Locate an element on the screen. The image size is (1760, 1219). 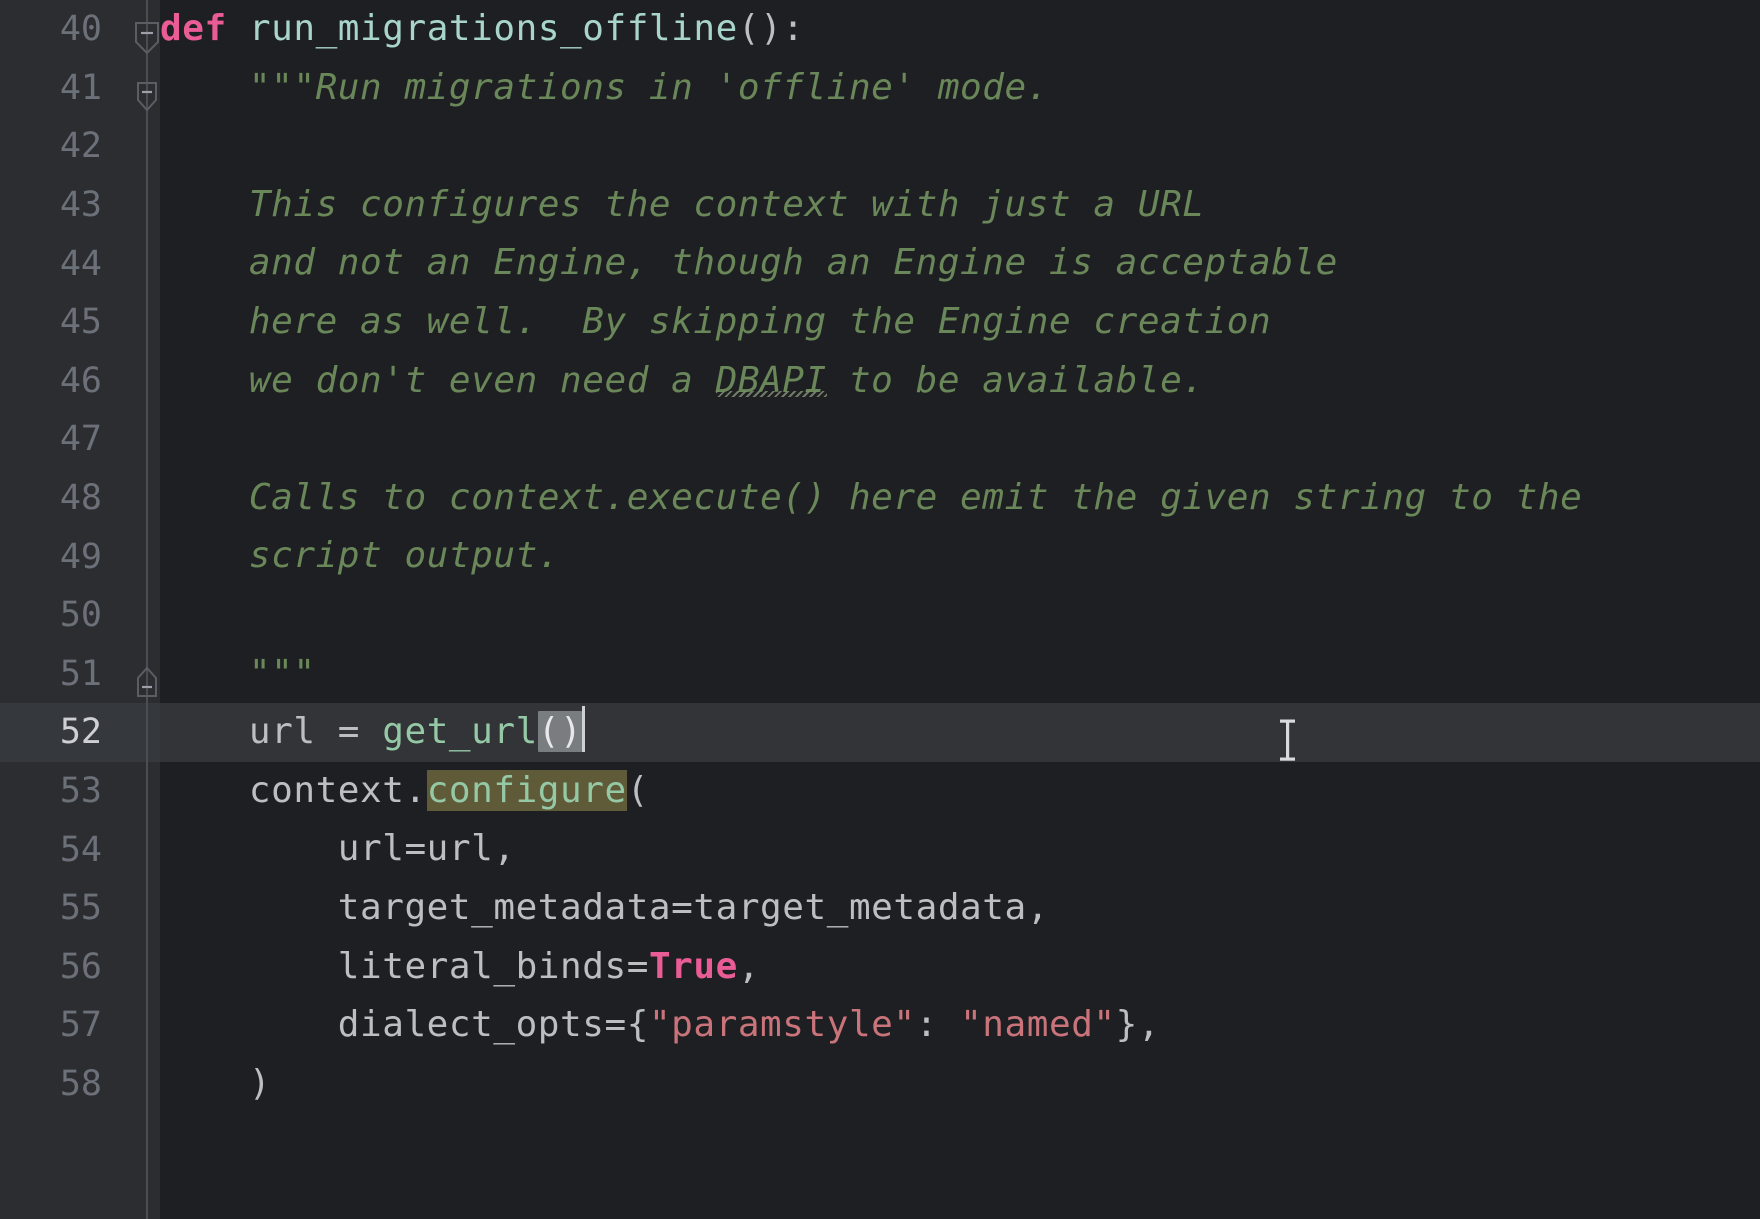
line-number: 53 is located at coordinates (80, 791).